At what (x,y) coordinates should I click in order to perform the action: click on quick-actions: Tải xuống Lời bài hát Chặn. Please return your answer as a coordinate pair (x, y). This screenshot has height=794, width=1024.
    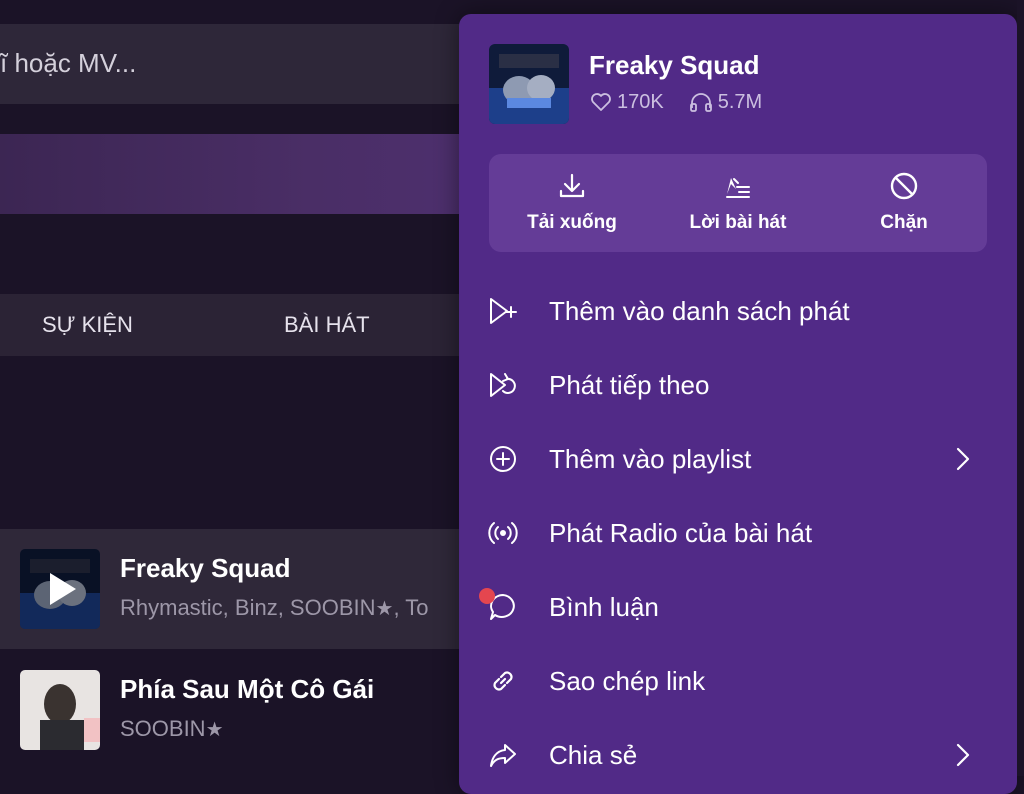
    Looking at the image, I should click on (738, 203).